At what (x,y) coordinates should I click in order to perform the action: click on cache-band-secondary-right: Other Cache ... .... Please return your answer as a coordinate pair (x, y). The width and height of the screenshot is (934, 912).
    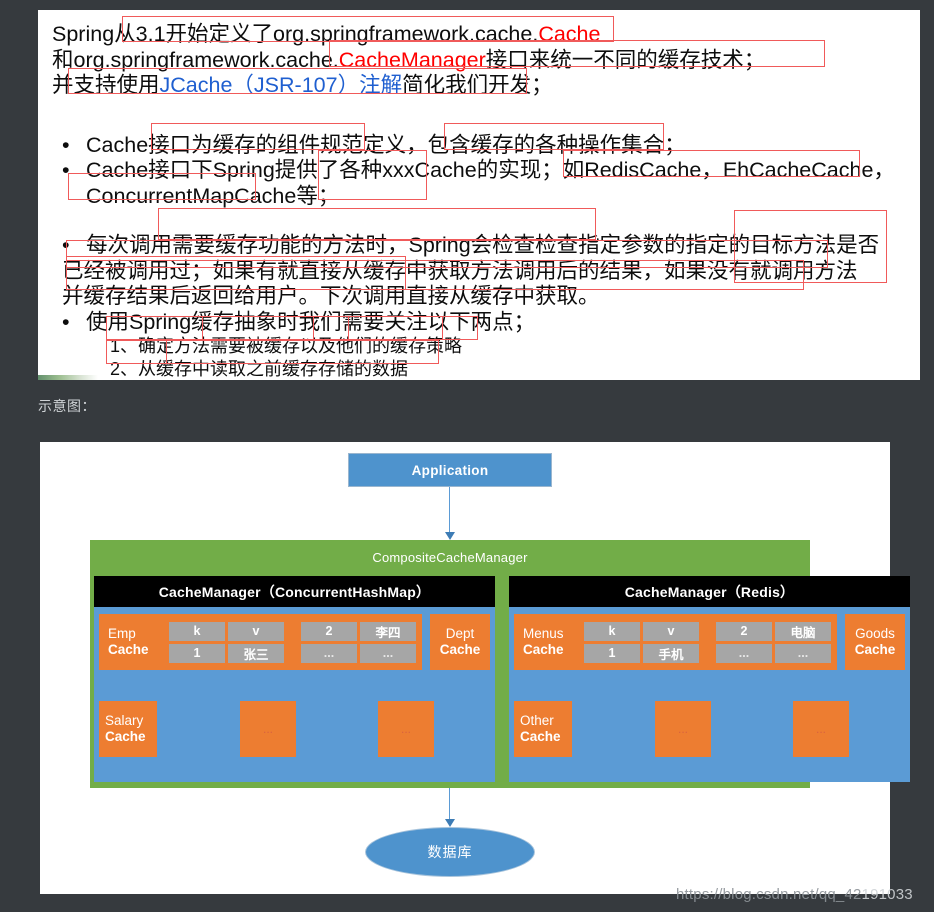
    Looking at the image, I should click on (709, 729).